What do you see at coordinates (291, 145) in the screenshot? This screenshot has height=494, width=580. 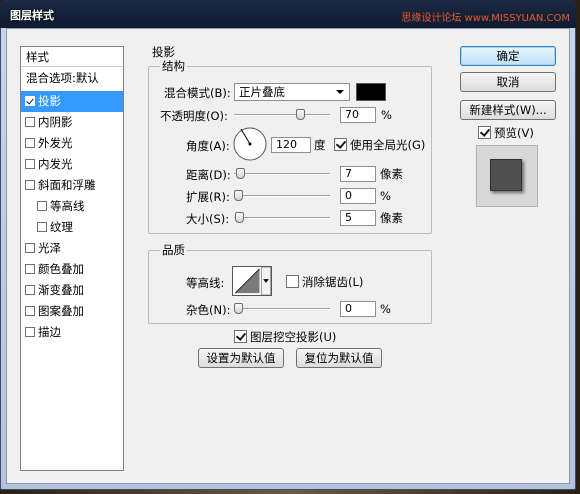 I see `angle-input: 120` at bounding box center [291, 145].